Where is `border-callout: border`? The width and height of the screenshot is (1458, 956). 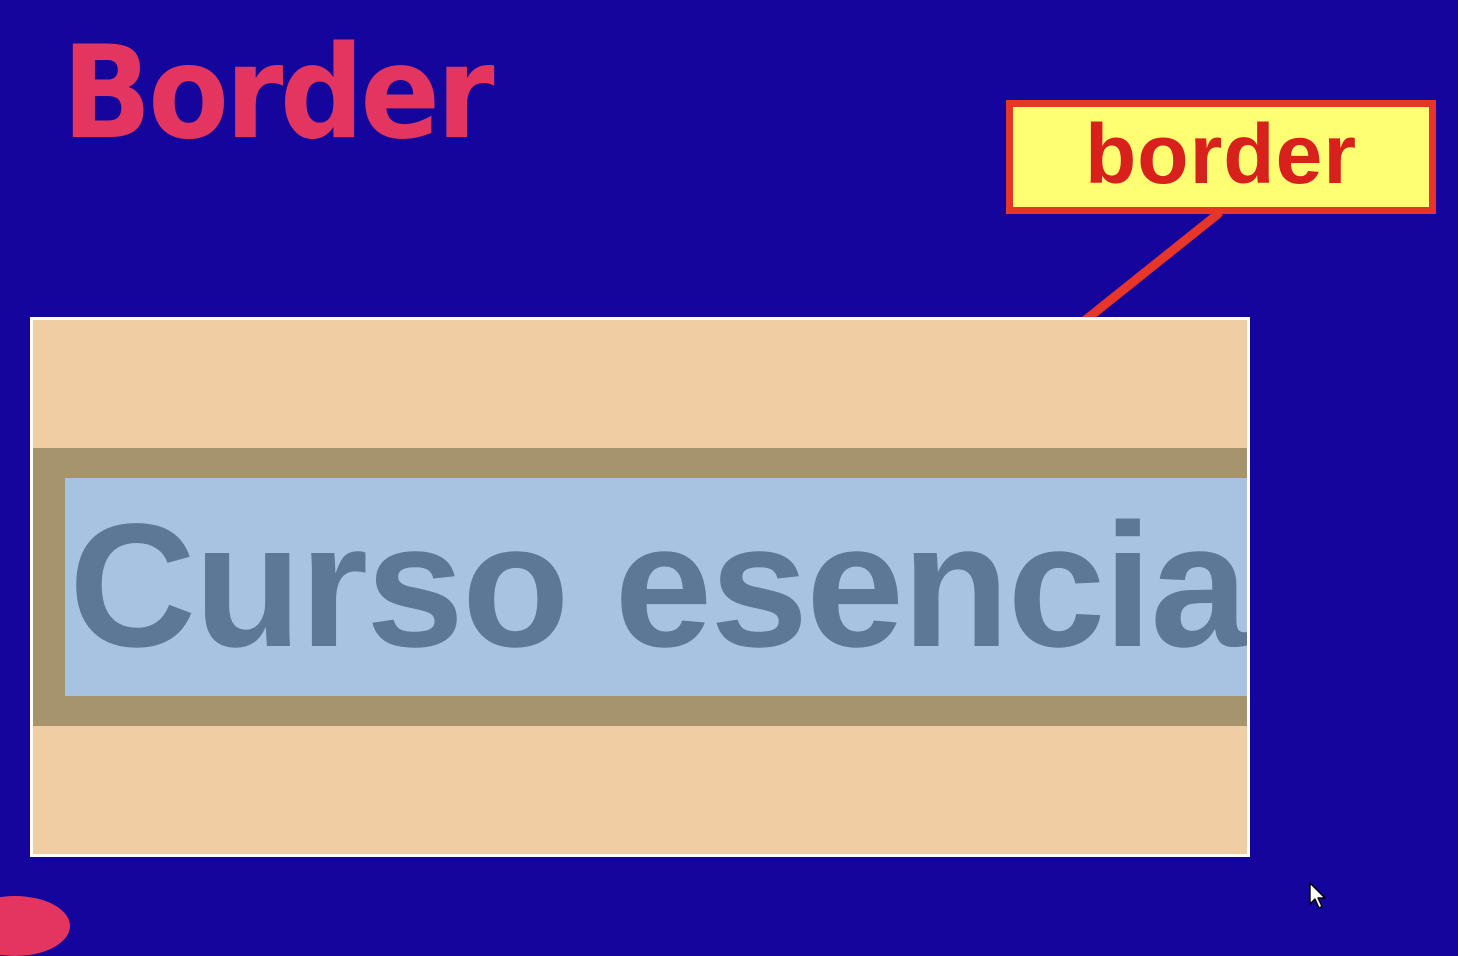
border-callout: border is located at coordinates (1221, 157).